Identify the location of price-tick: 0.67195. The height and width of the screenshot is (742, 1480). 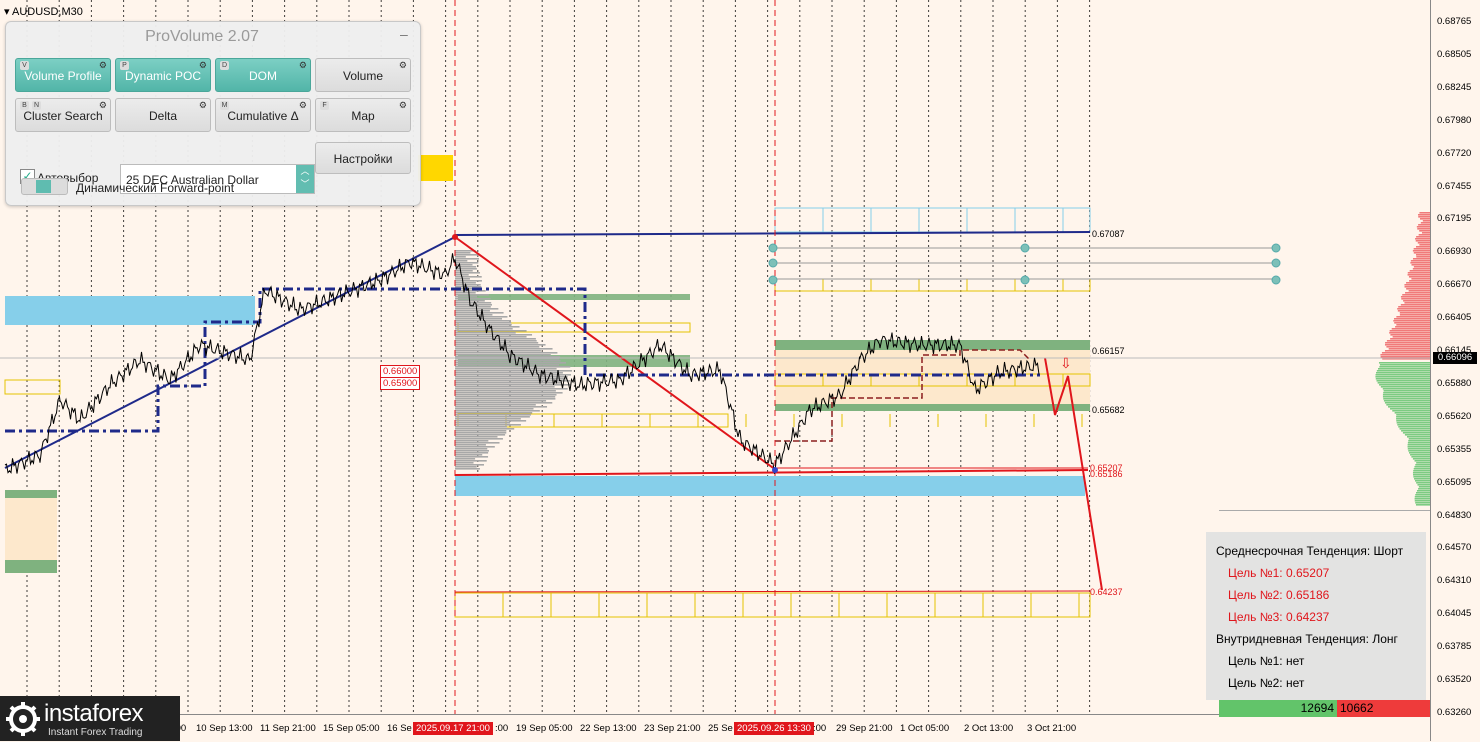
(1454, 219).